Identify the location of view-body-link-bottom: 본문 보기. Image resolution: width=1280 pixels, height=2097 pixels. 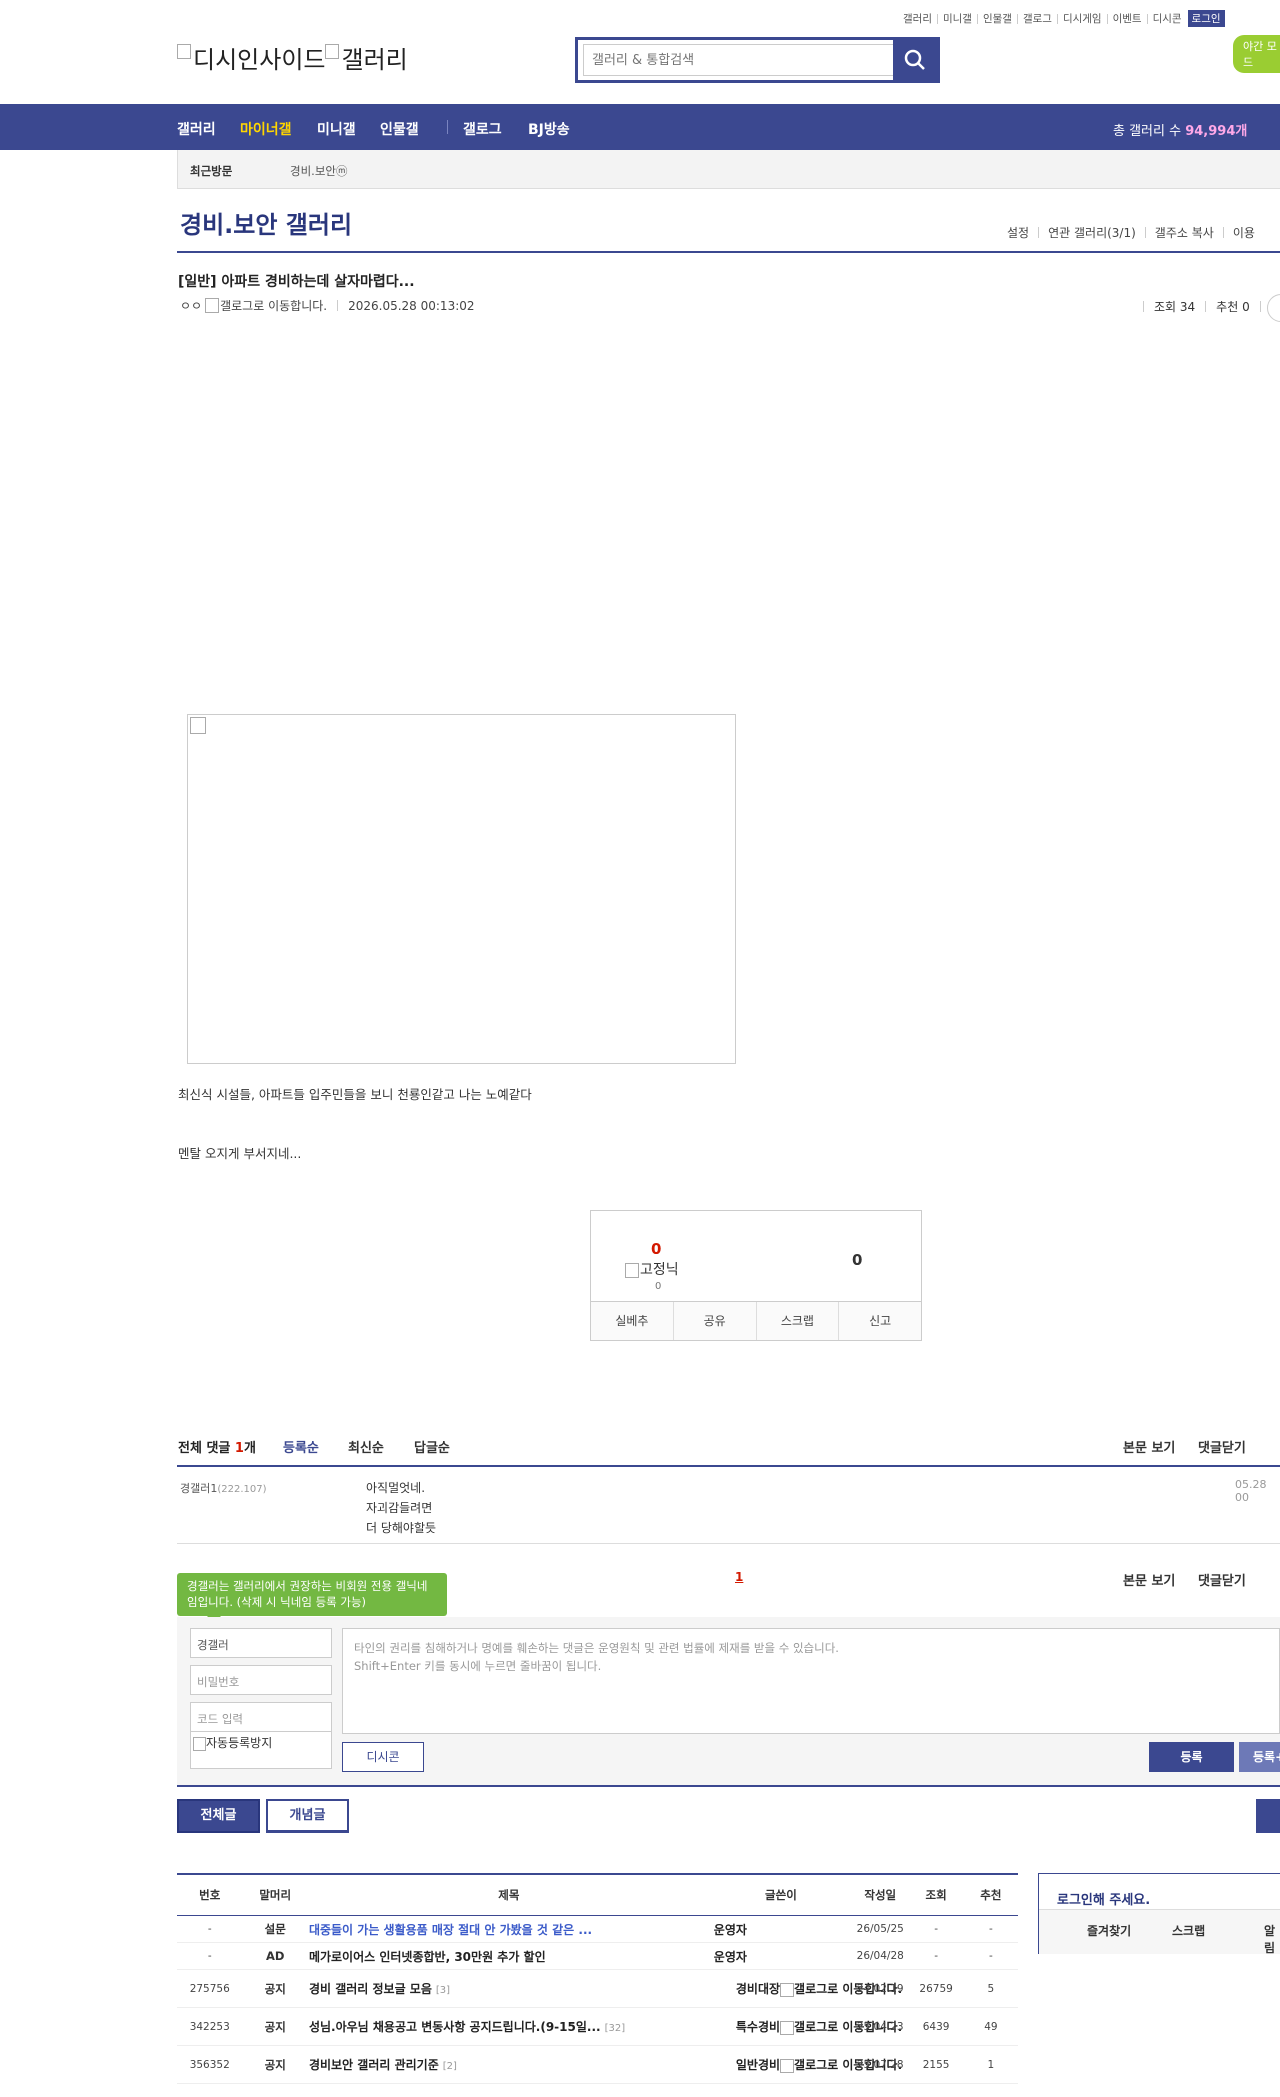
(1149, 1579).